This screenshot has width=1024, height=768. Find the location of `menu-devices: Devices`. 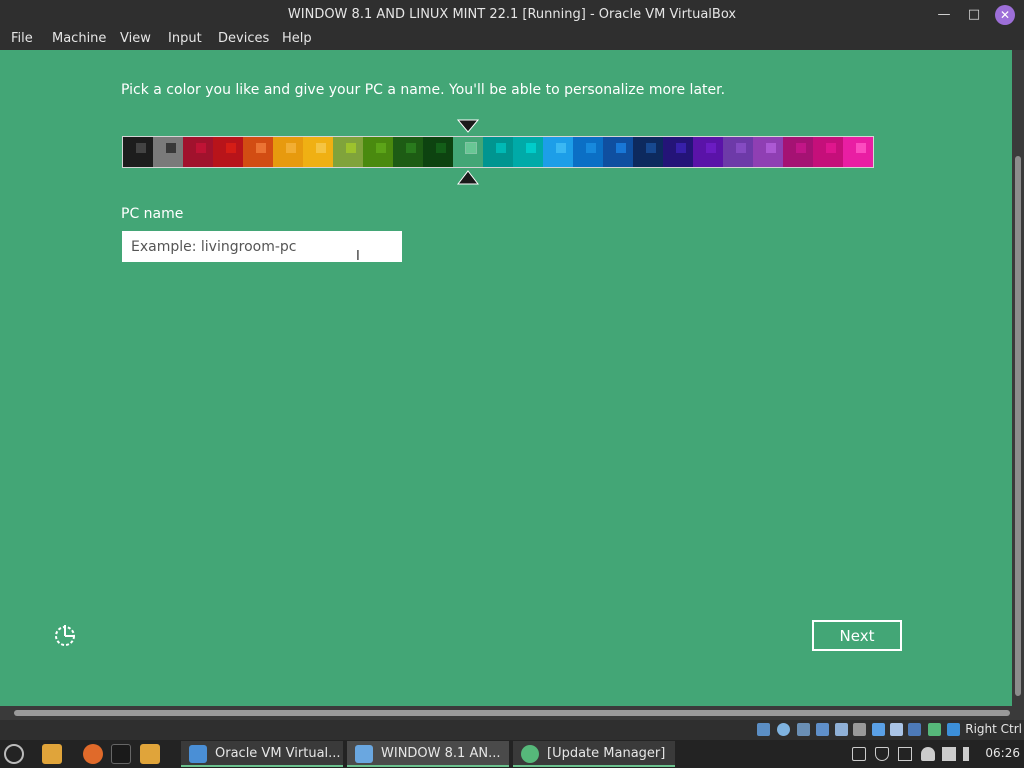

menu-devices: Devices is located at coordinates (243, 38).